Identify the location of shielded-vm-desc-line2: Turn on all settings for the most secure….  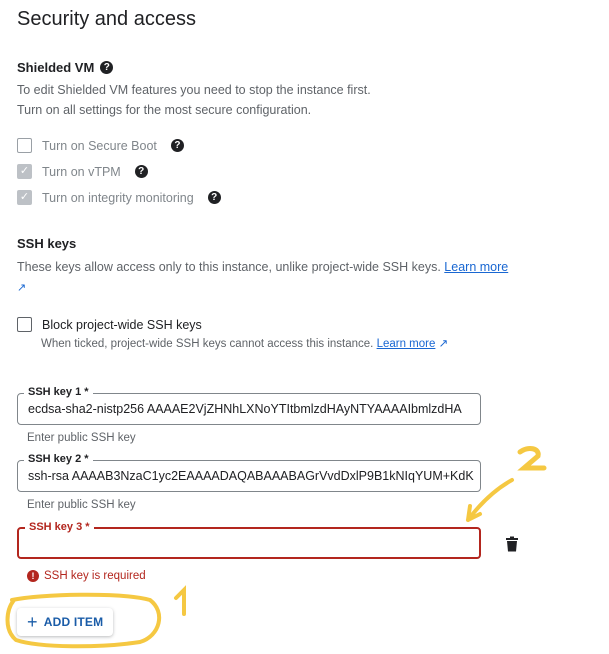
(164, 110).